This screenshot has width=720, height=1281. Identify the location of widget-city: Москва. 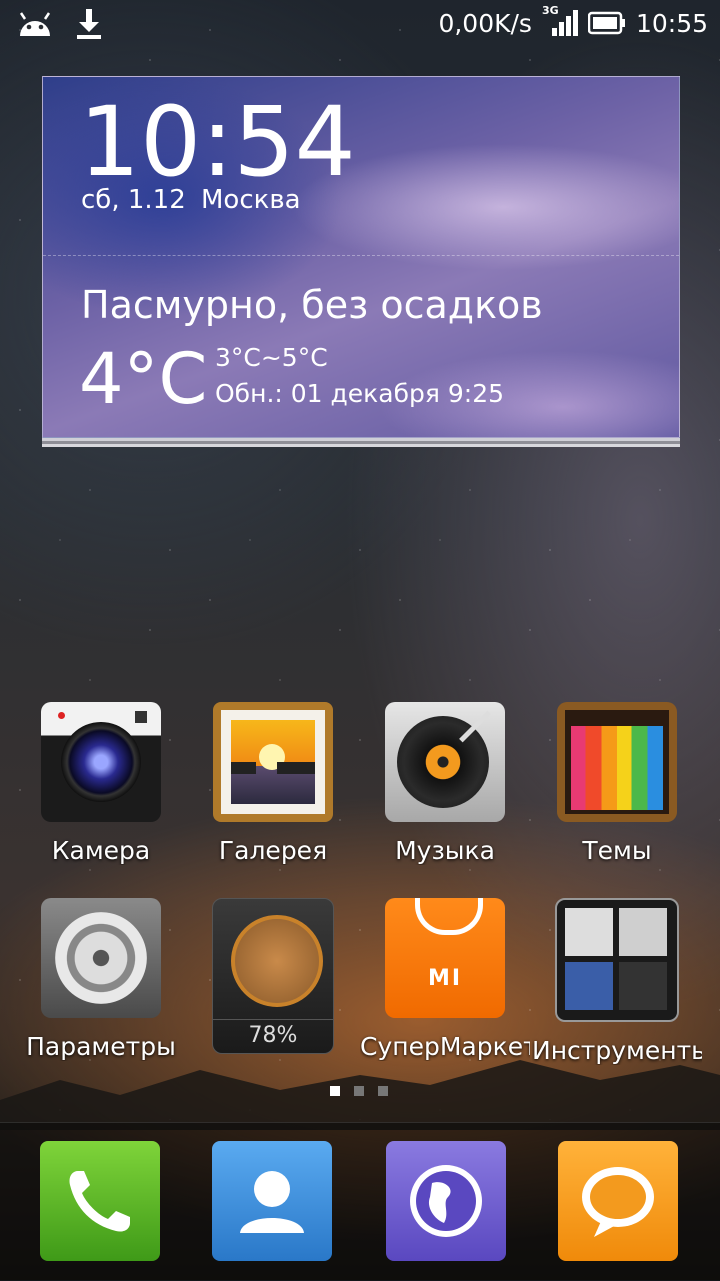
(251, 200).